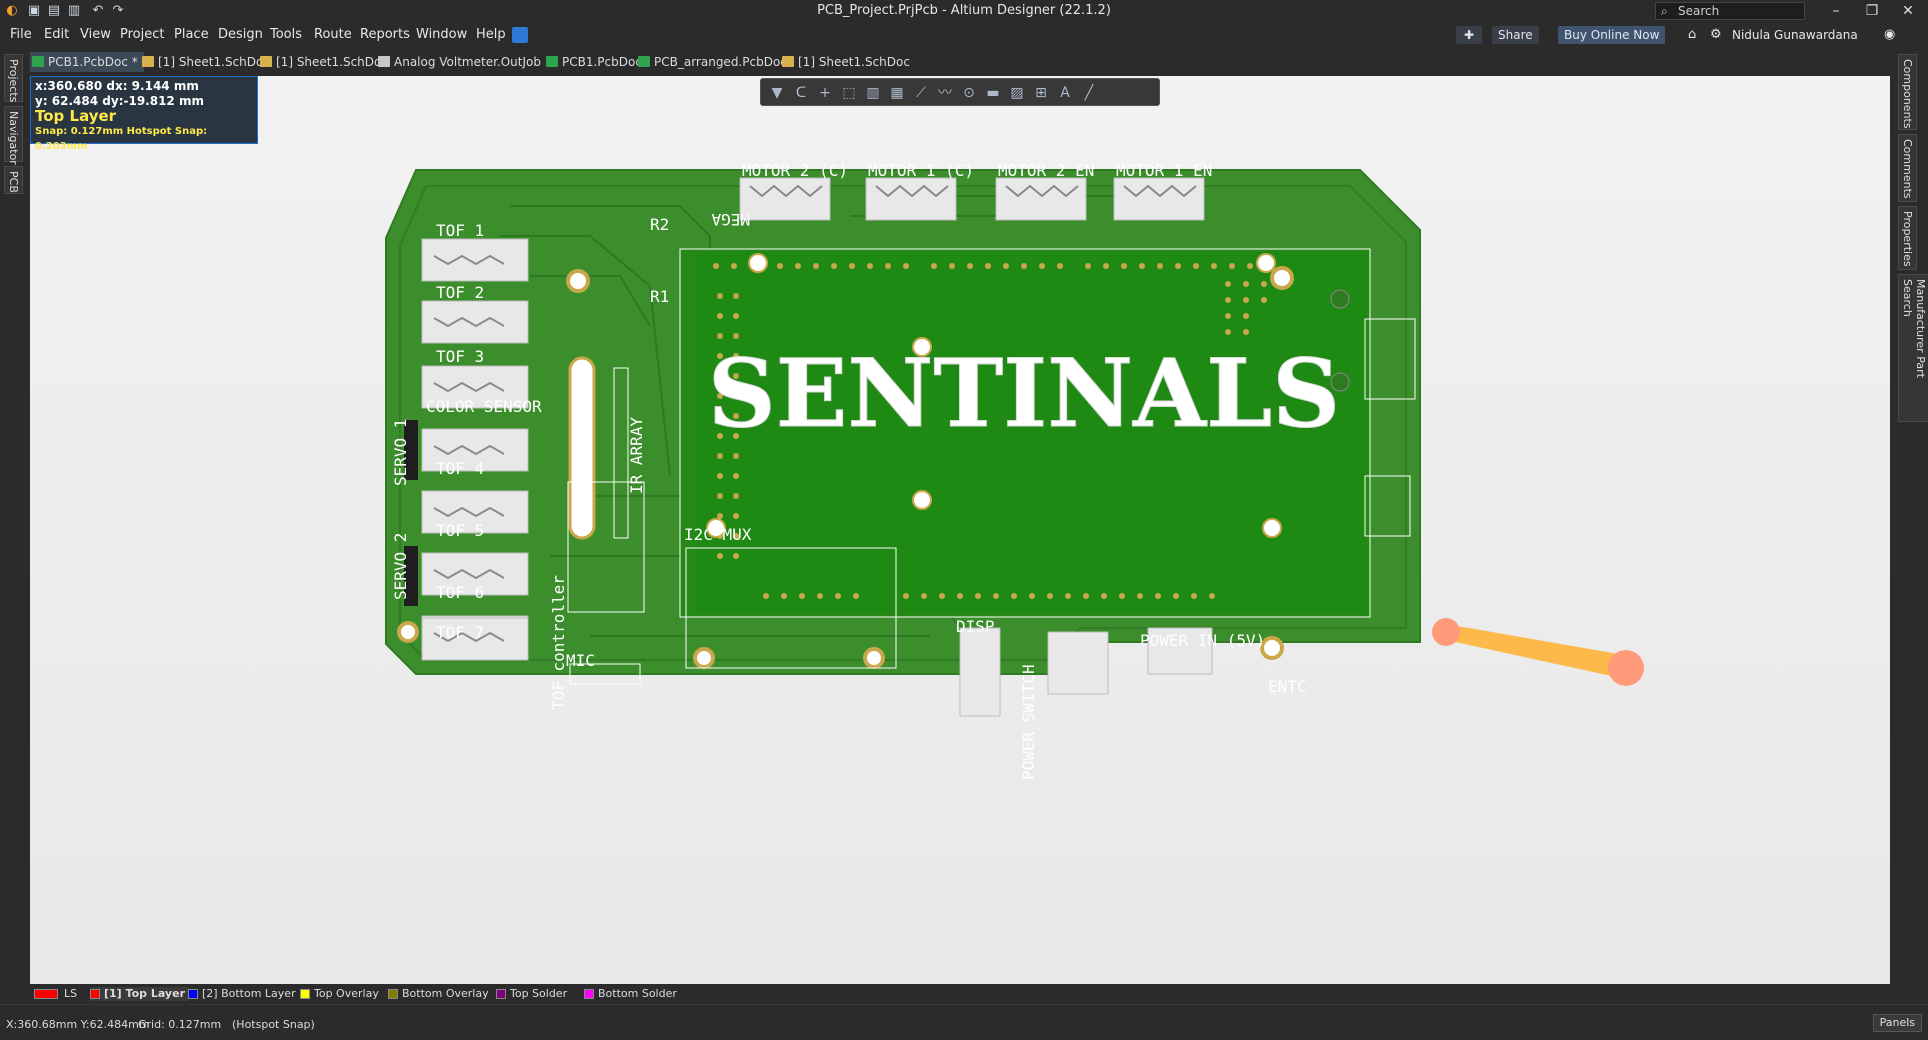  I want to click on label-servo2: SERVO 2, so click(400, 566).